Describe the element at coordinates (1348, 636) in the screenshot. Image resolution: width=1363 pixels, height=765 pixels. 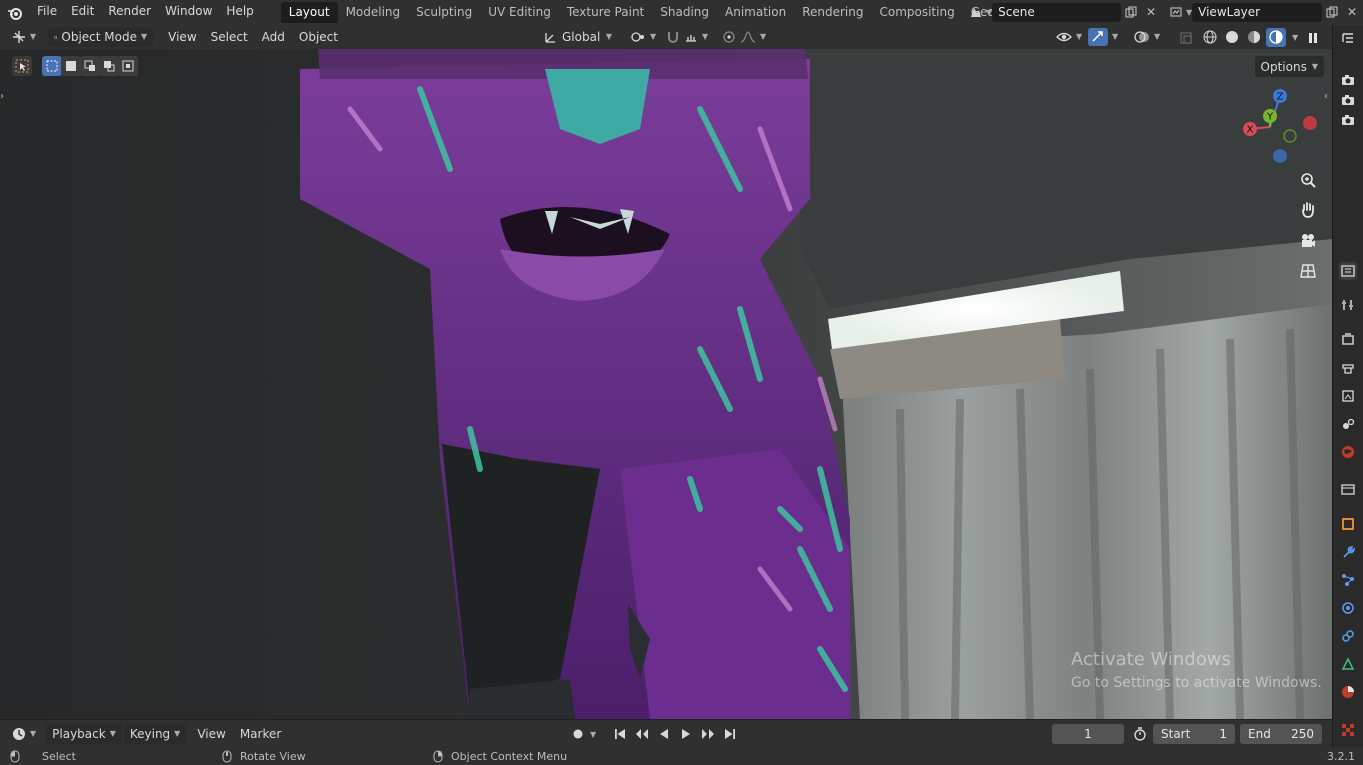
I see `constraints-icon` at that location.